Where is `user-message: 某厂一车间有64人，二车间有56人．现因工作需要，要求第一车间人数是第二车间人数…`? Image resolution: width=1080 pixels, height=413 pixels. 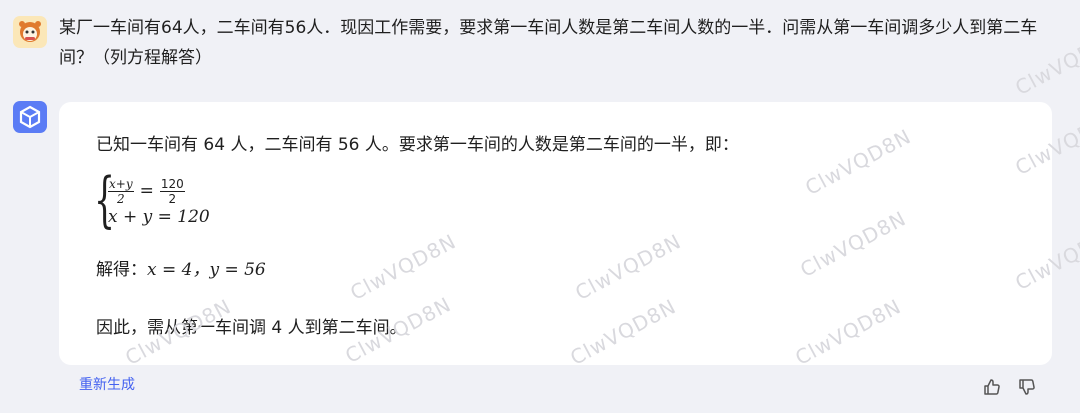
user-message: 某厂一车间有64人，二车间有56人．现因工作需要，要求第一车间人数是第二车间人数… is located at coordinates (548, 43).